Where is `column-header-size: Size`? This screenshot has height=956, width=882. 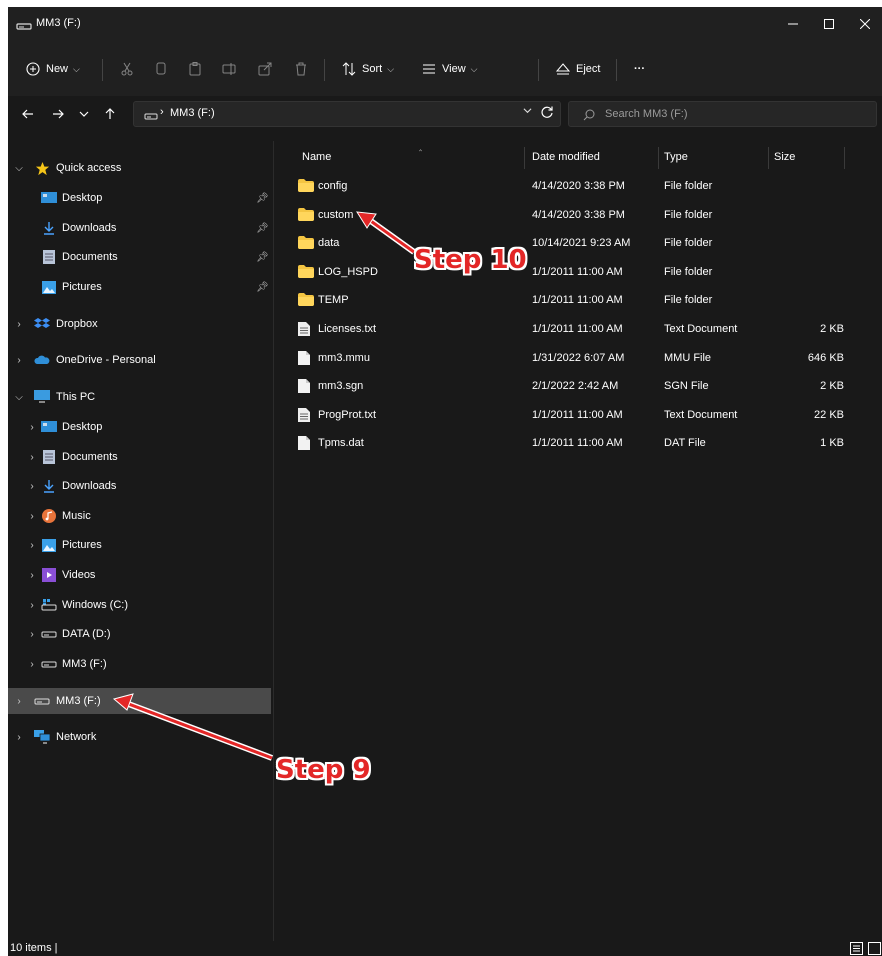
column-header-size: Size is located at coordinates (809, 159).